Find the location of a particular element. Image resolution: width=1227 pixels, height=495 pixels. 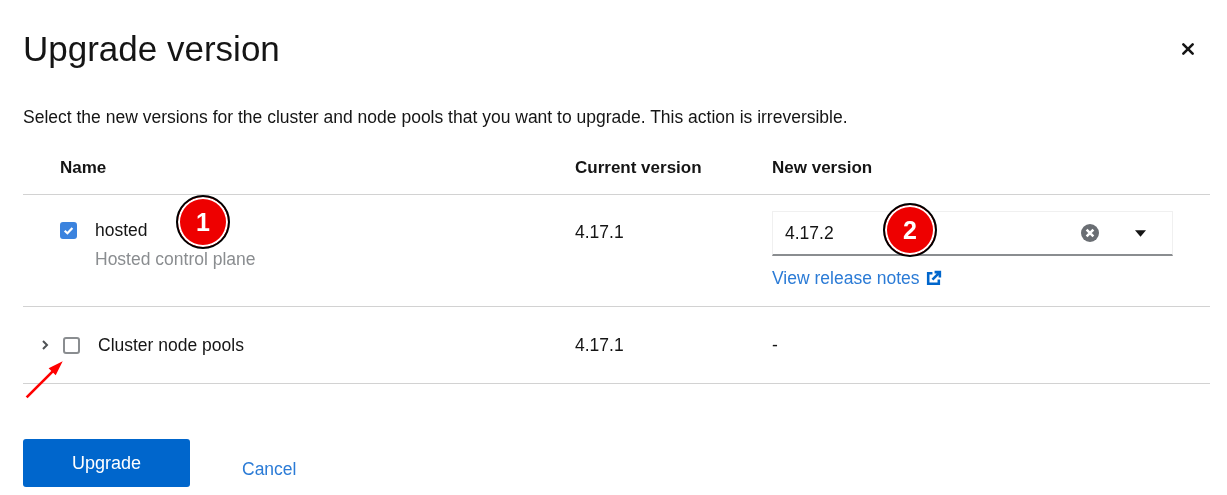

expand-toggle-icon is located at coordinates (45, 345).